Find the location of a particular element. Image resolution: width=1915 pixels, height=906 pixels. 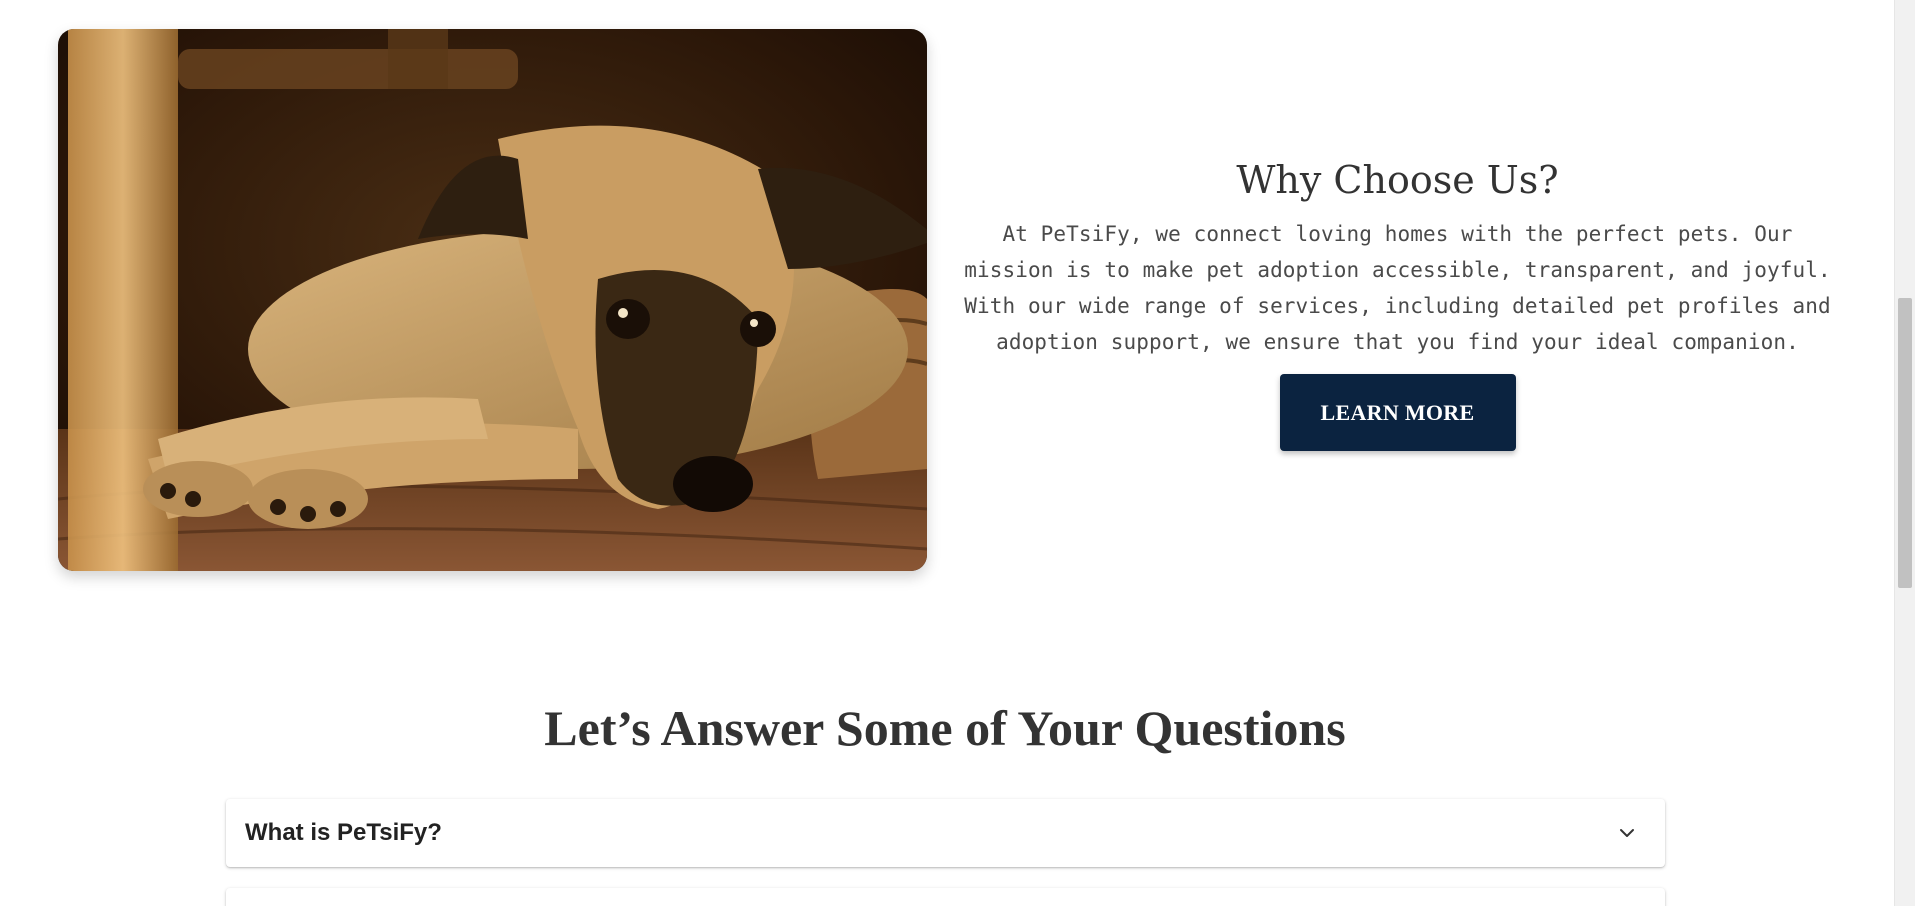

chevron-down-icon is located at coordinates (1627, 833).